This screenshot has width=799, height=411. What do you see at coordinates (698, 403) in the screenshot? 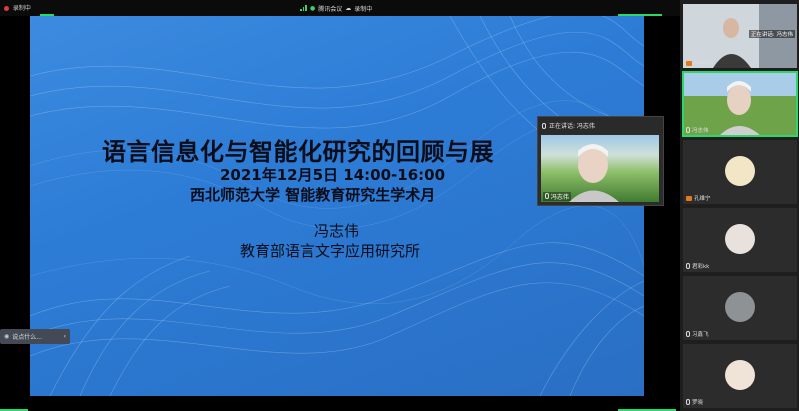
I see `participant-name: 罗晓` at bounding box center [698, 403].